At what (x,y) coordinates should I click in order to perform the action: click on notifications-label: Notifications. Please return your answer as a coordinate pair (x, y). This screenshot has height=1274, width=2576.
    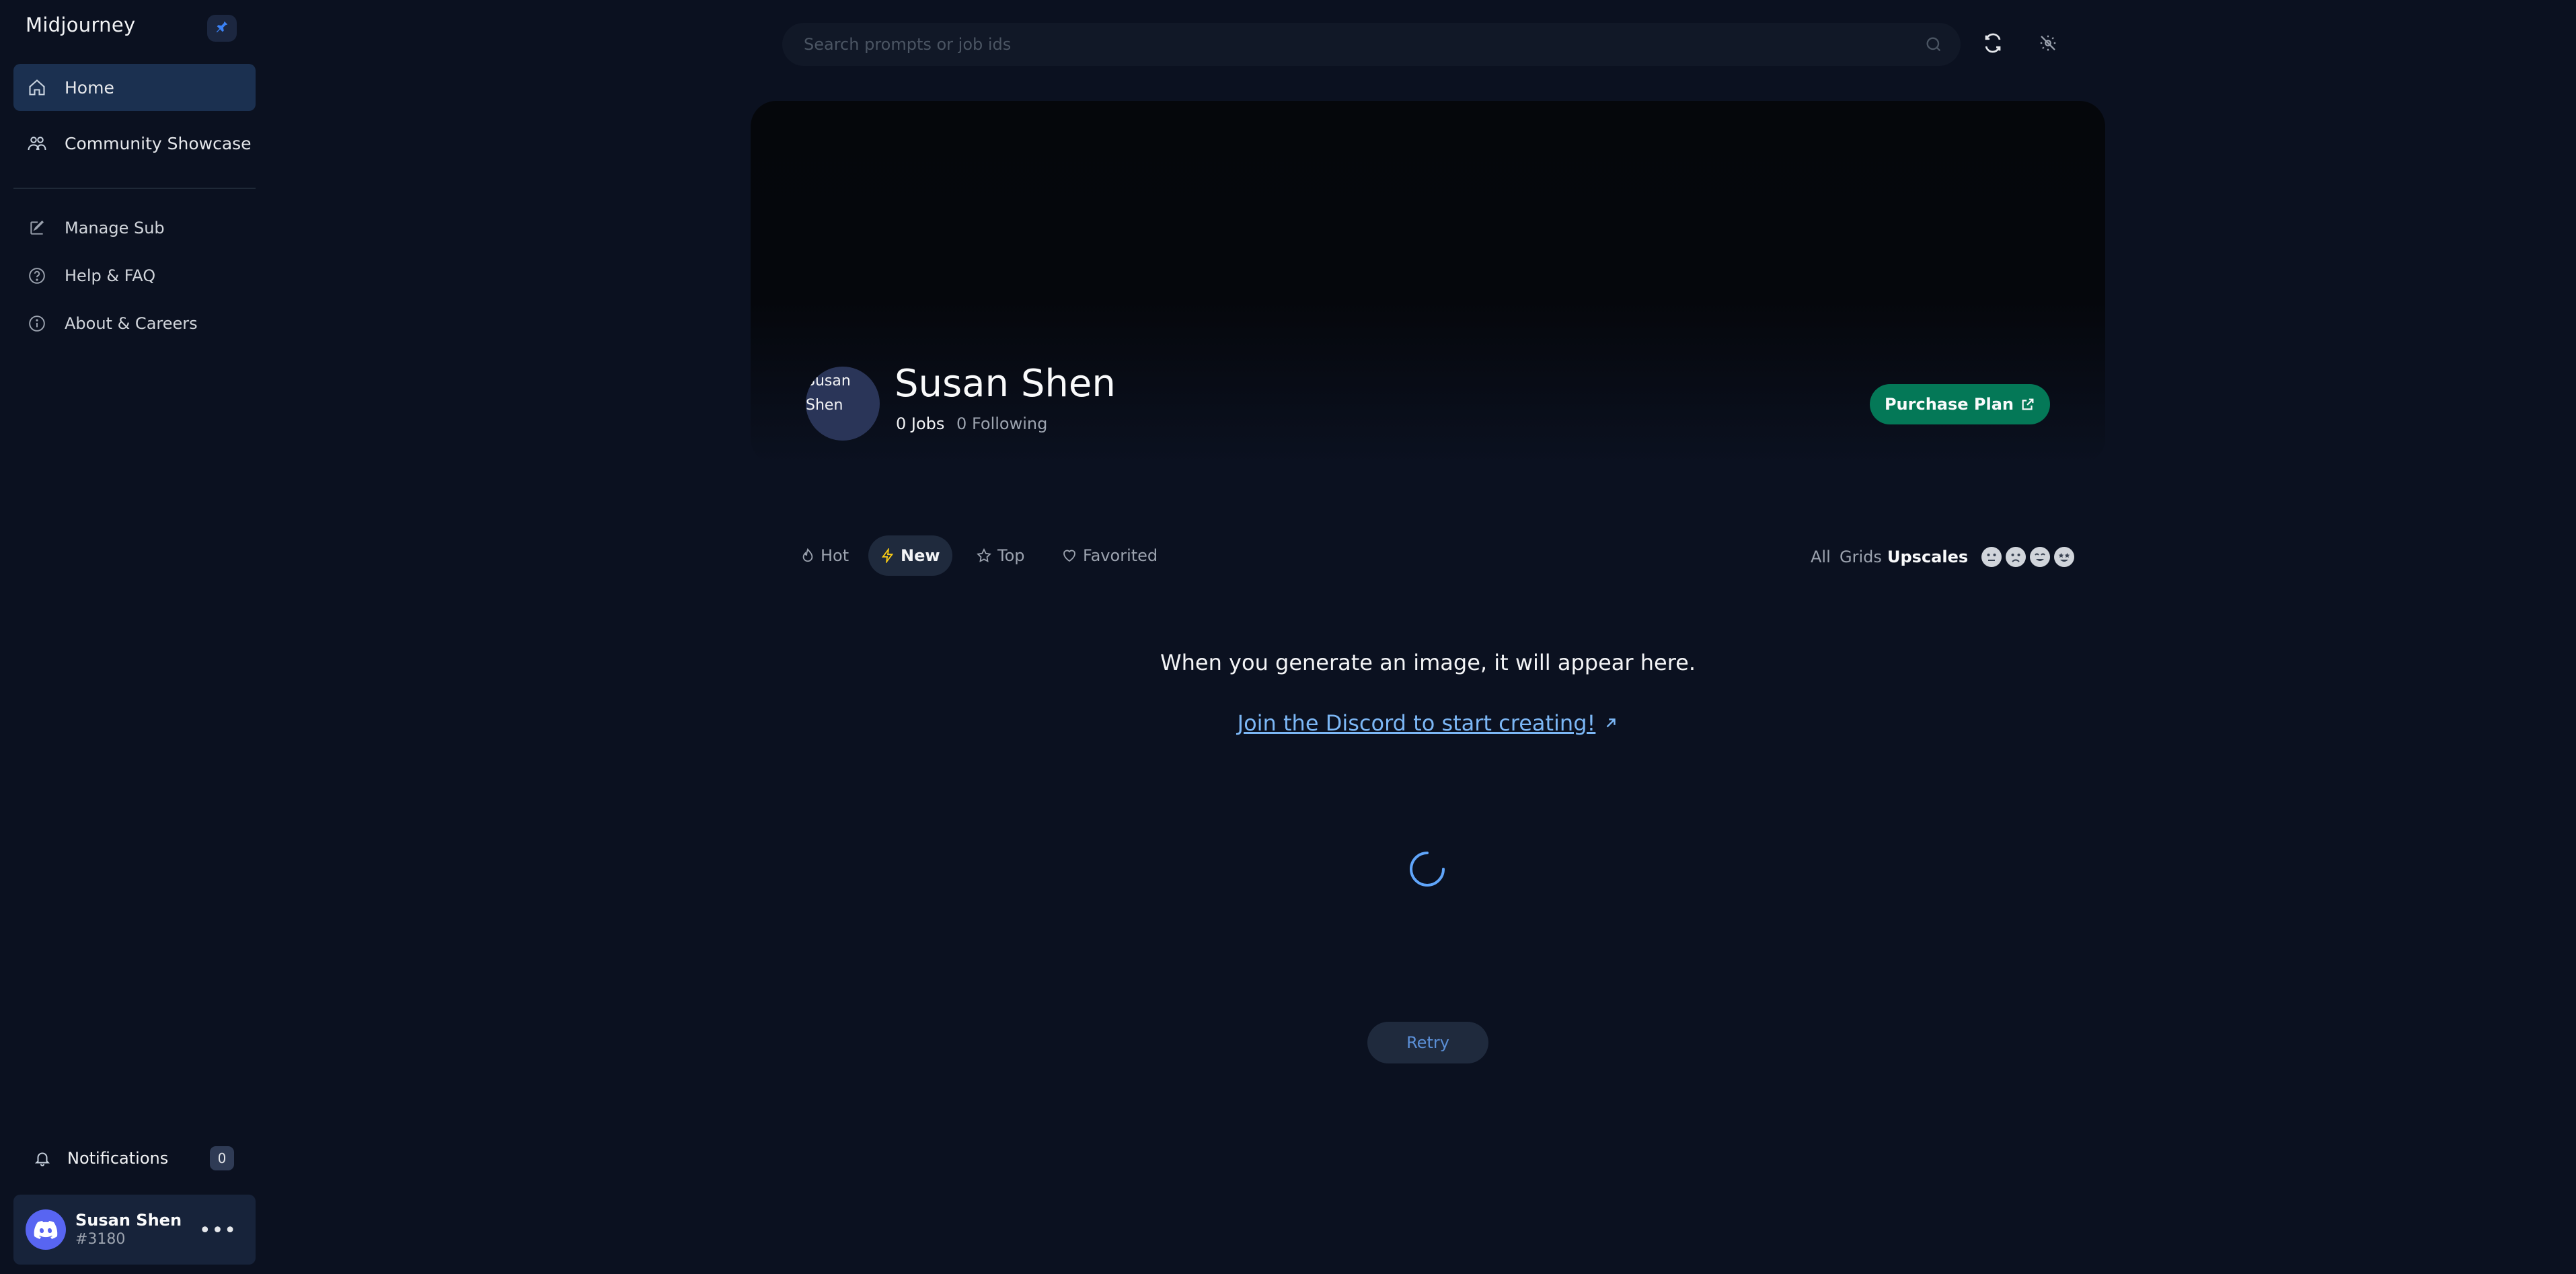
    Looking at the image, I should click on (118, 1158).